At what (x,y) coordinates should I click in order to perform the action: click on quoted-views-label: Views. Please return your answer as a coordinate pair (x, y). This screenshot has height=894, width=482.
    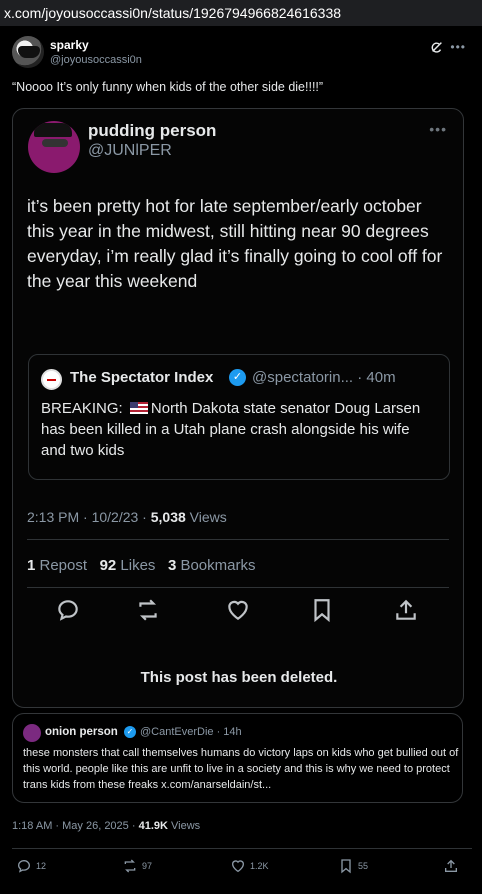
    Looking at the image, I should click on (206, 517).